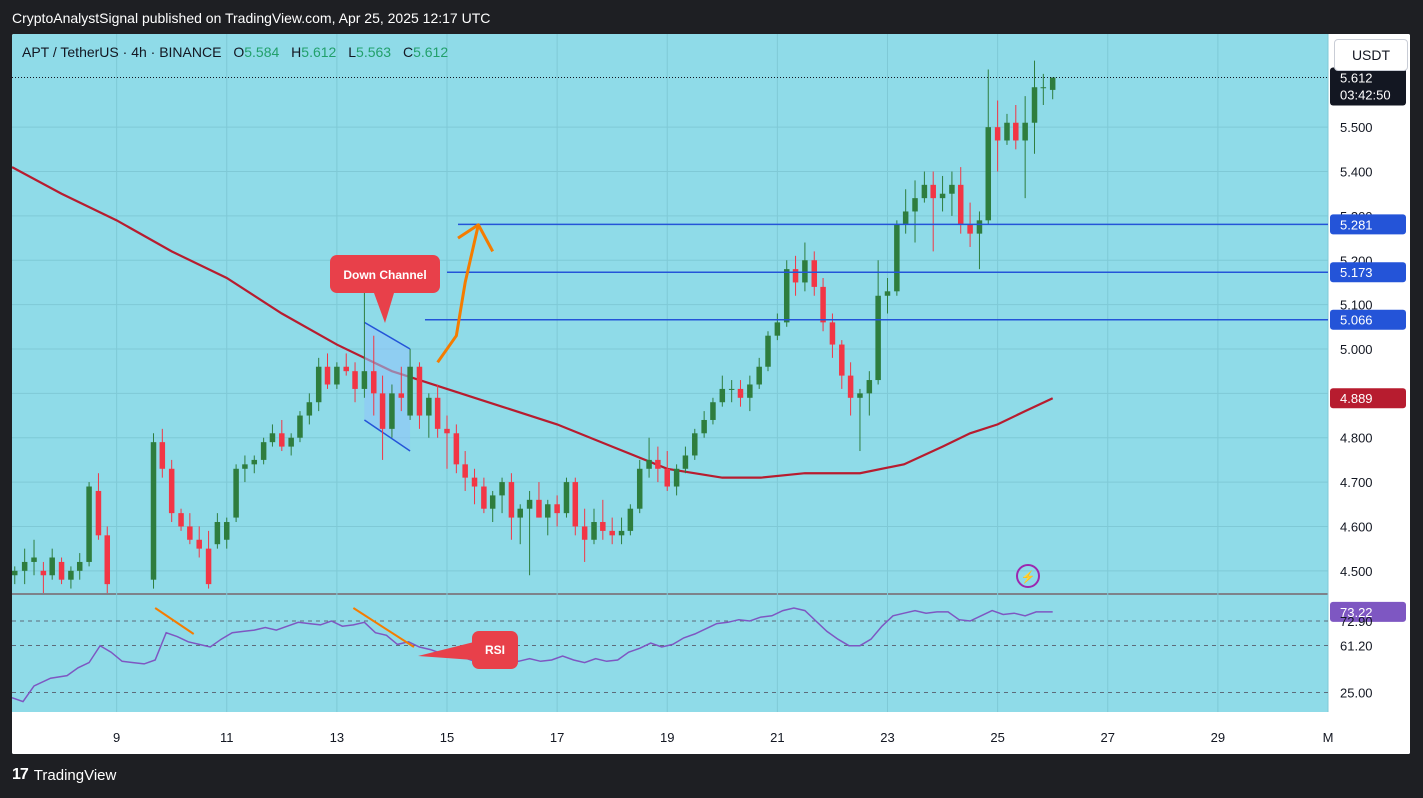 The width and height of the screenshot is (1423, 798). Describe the element at coordinates (1371, 55) in the screenshot. I see `currency-button: USDT` at that location.